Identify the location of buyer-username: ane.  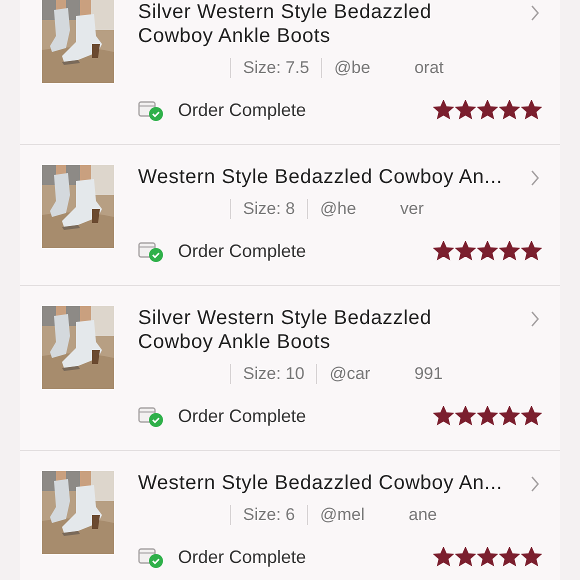
(423, 515).